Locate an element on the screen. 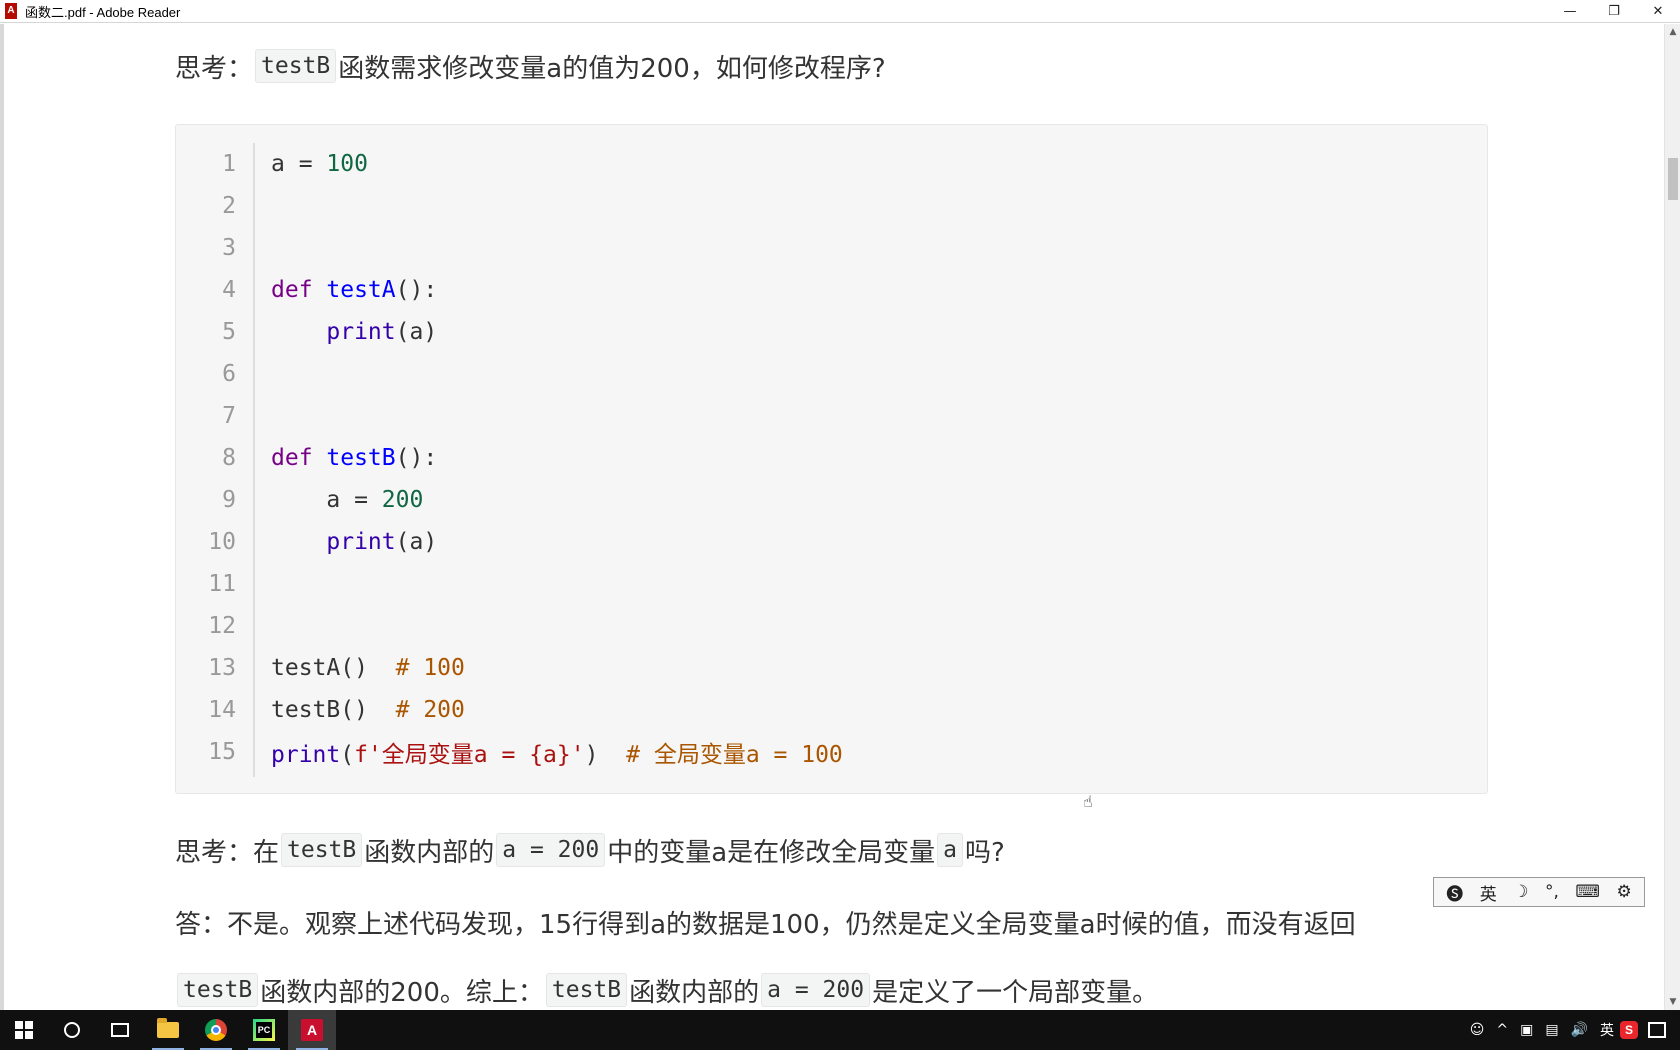  code-line: 1 a = 100 is located at coordinates (826, 164).